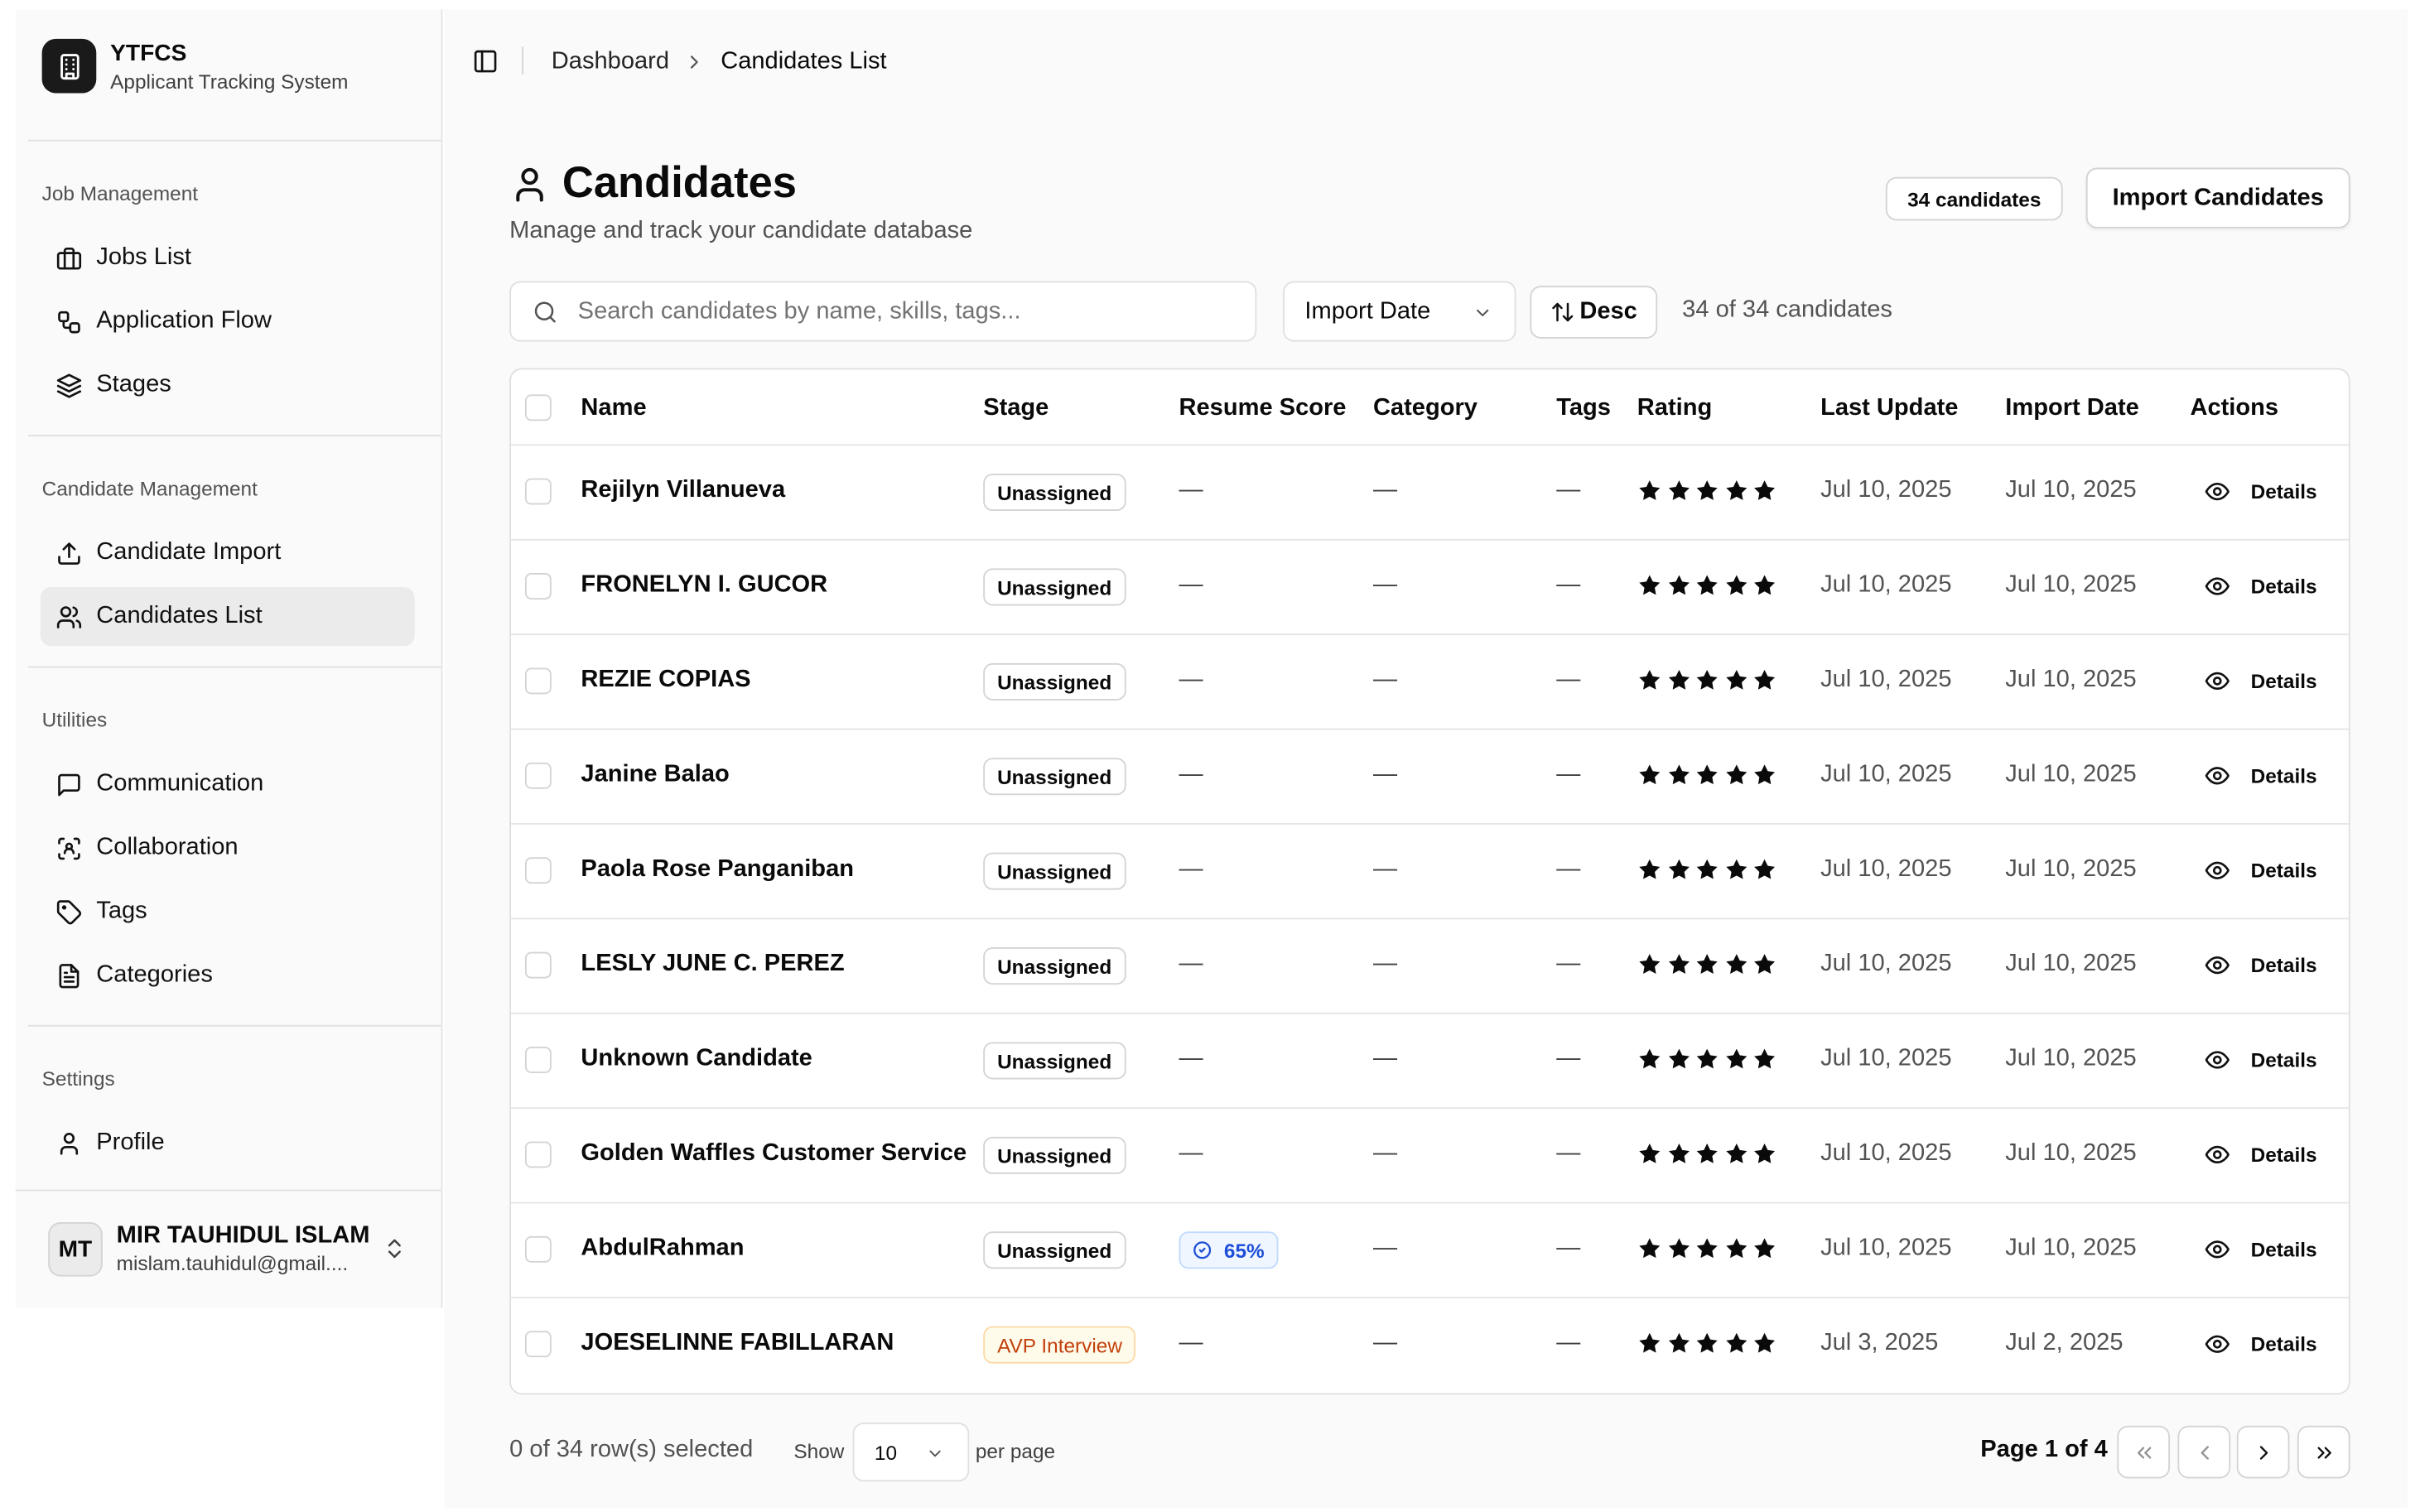 Image resolution: width=2420 pixels, height=1512 pixels. Describe the element at coordinates (1425, 408) in the screenshot. I see `column-header-category: Category` at that location.